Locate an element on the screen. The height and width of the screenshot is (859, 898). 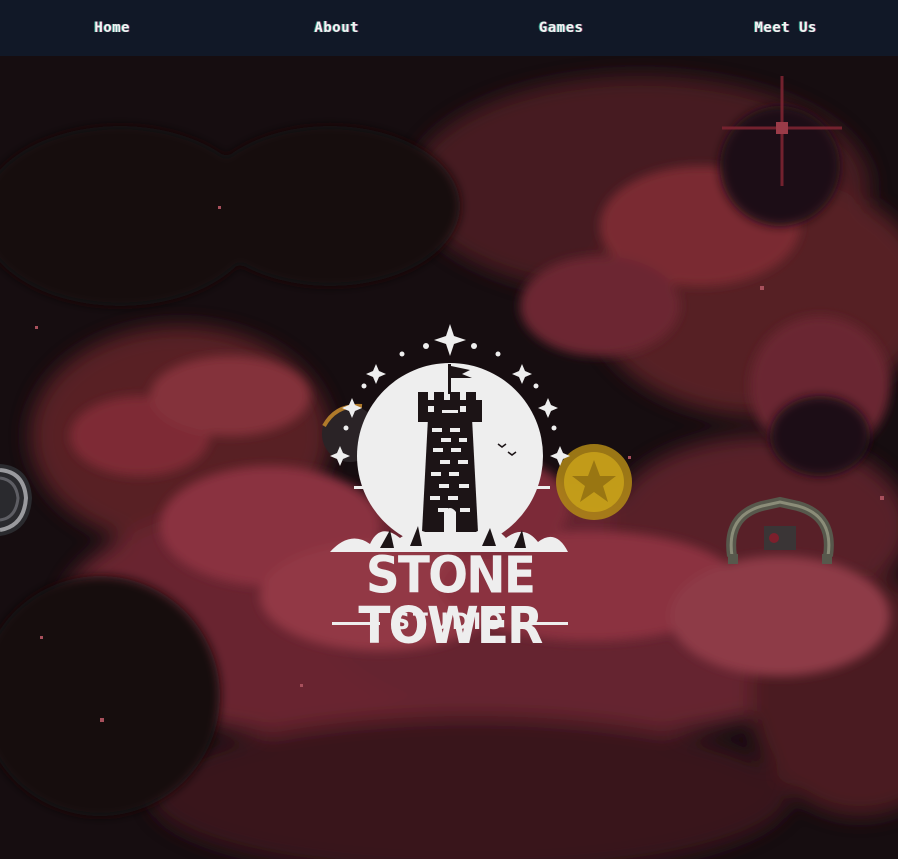
top-navigation: Home About Games Meet Us is located at coordinates (449, 28).